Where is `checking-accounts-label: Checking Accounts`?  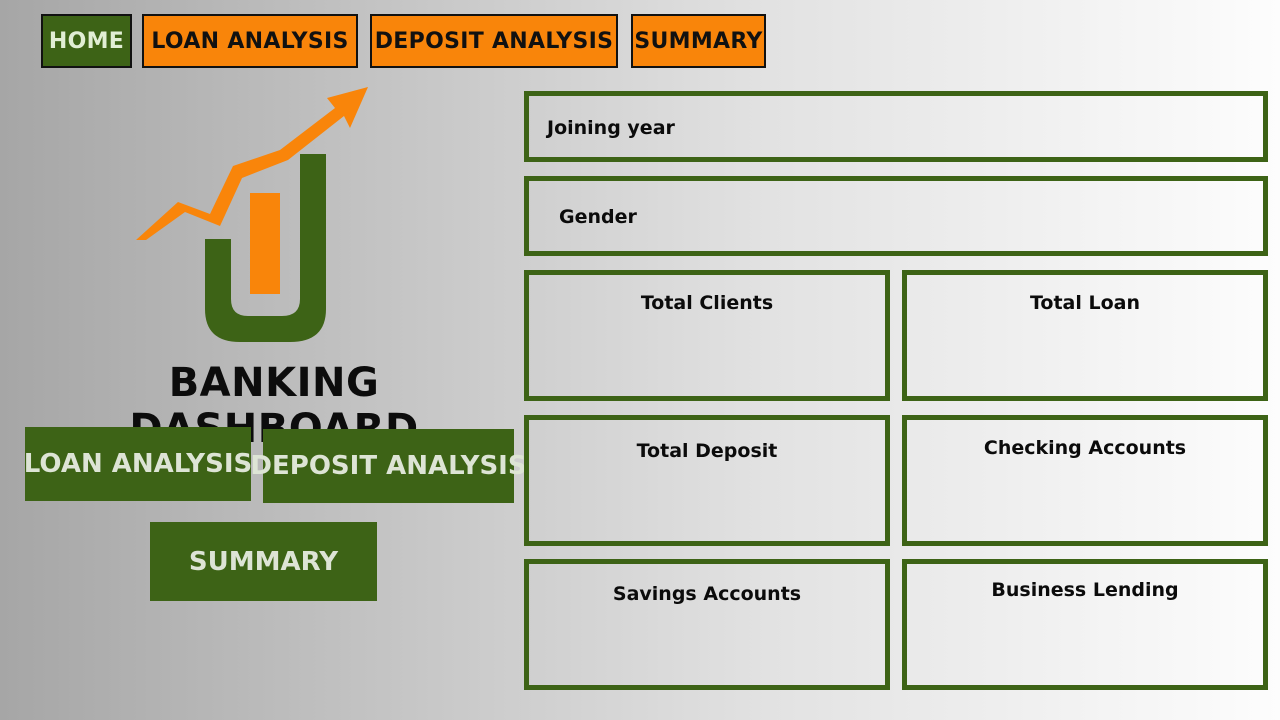 checking-accounts-label: Checking Accounts is located at coordinates (1085, 448).